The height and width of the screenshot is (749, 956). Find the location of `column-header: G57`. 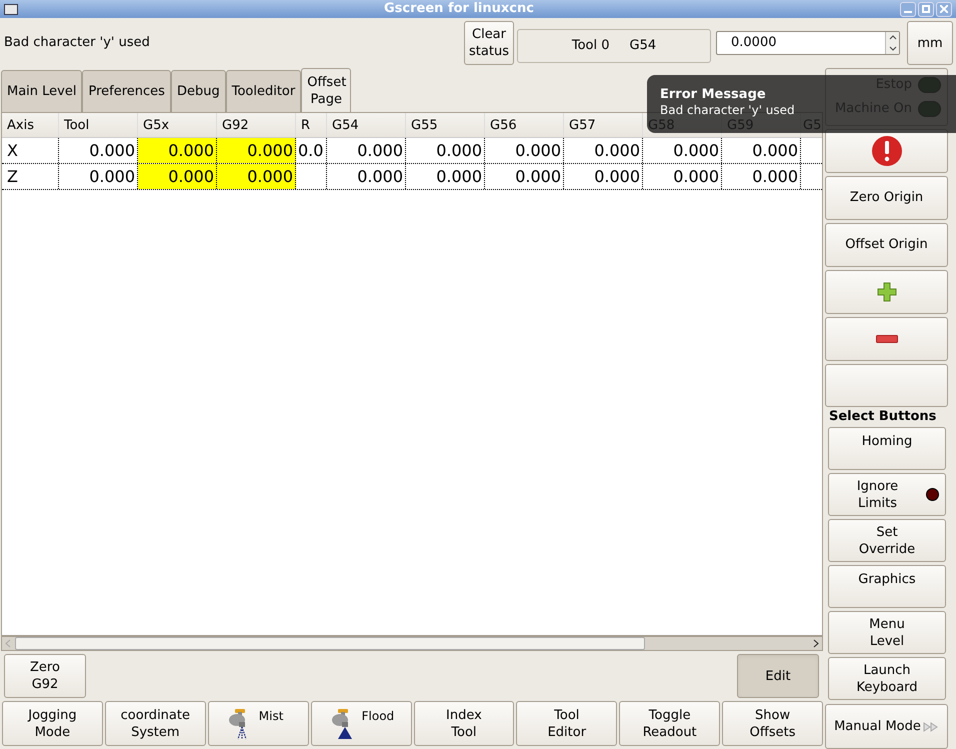

column-header: G57 is located at coordinates (603, 125).